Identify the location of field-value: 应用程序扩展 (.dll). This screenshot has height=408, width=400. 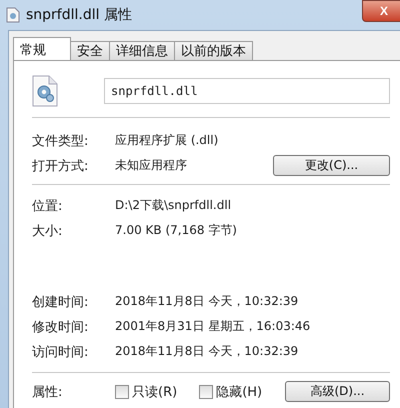
(167, 140).